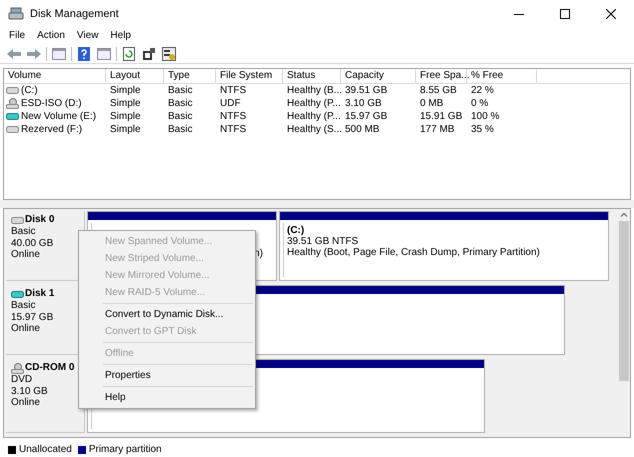  Describe the element at coordinates (88, 36) in the screenshot. I see `menu-item: View` at that location.